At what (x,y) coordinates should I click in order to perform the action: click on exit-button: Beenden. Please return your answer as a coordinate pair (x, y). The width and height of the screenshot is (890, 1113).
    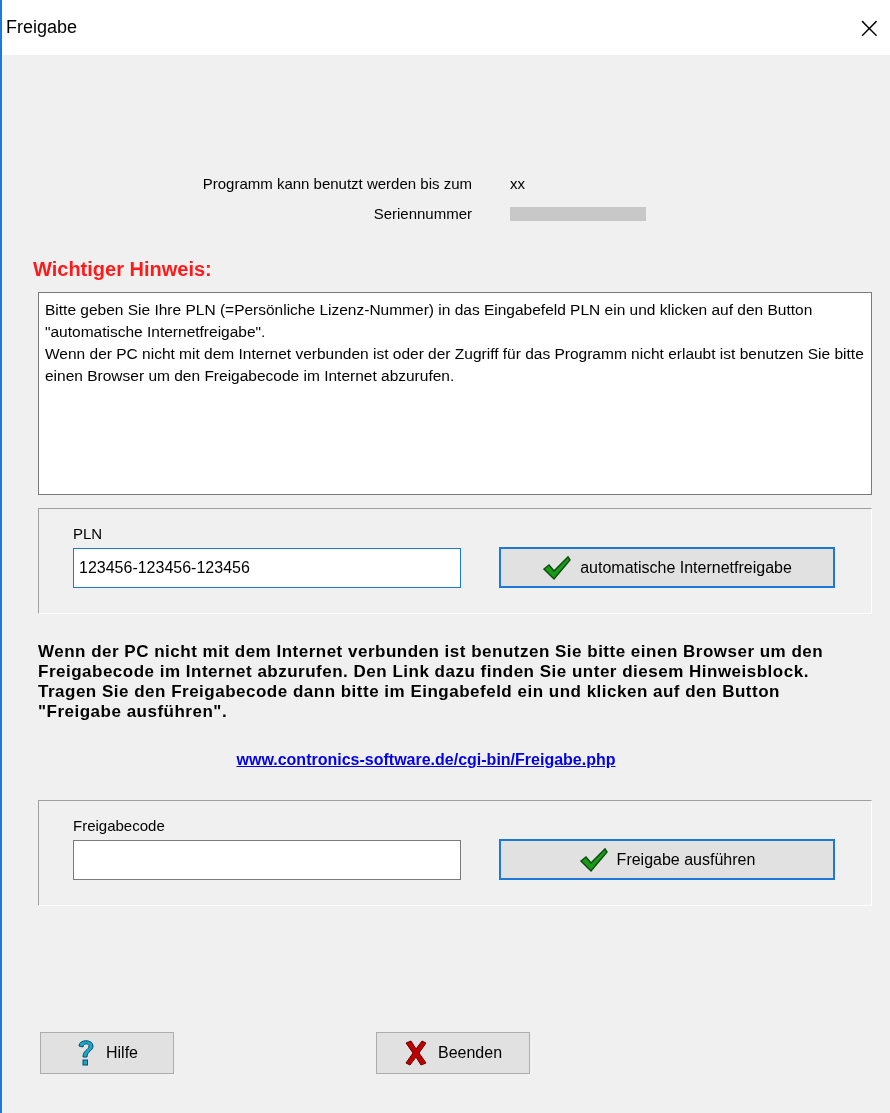
    Looking at the image, I should click on (453, 1053).